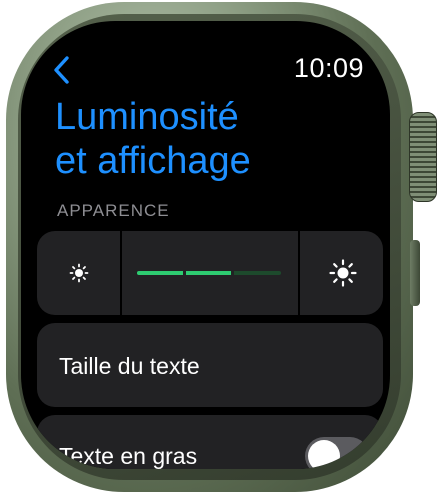 Image resolution: width=439 pixels, height=497 pixels. What do you see at coordinates (113, 210) in the screenshot?
I see `section-header-appearance: APPARENCE` at bounding box center [113, 210].